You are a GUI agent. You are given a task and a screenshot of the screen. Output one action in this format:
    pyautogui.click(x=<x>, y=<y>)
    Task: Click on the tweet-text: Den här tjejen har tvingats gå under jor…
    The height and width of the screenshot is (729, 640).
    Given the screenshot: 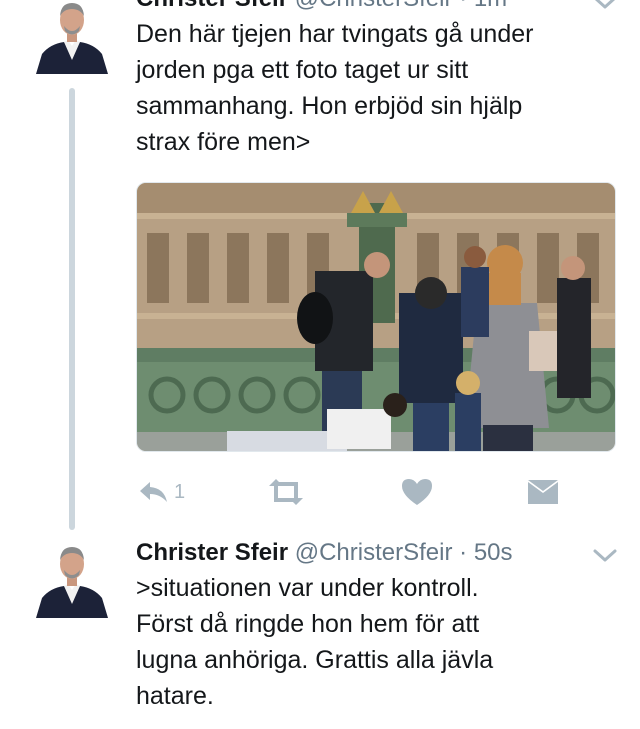 What is the action you would take?
    pyautogui.click(x=335, y=88)
    